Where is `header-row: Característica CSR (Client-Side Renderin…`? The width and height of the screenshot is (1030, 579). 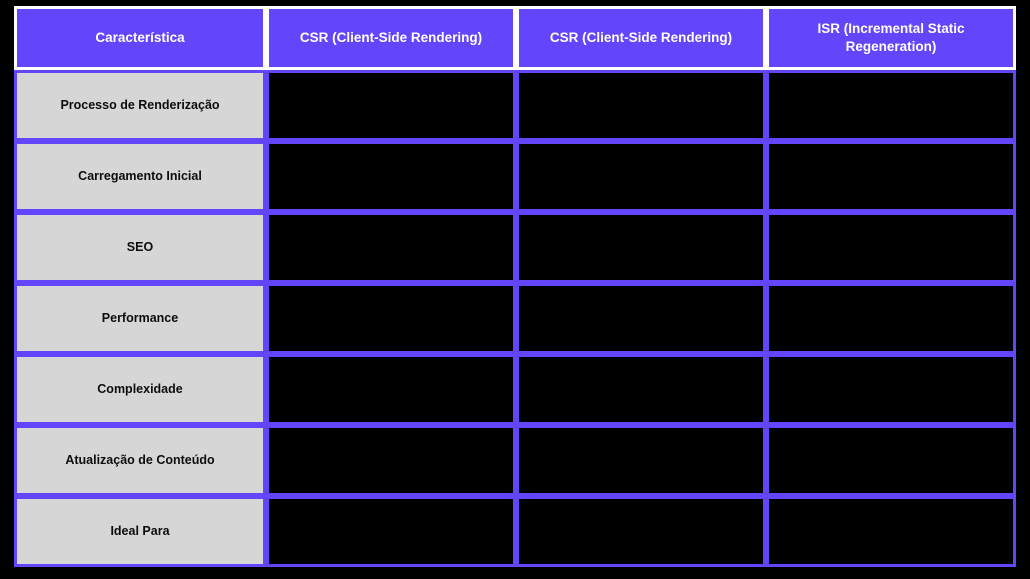 header-row: Característica CSR (Client-Side Renderin… is located at coordinates (515, 38).